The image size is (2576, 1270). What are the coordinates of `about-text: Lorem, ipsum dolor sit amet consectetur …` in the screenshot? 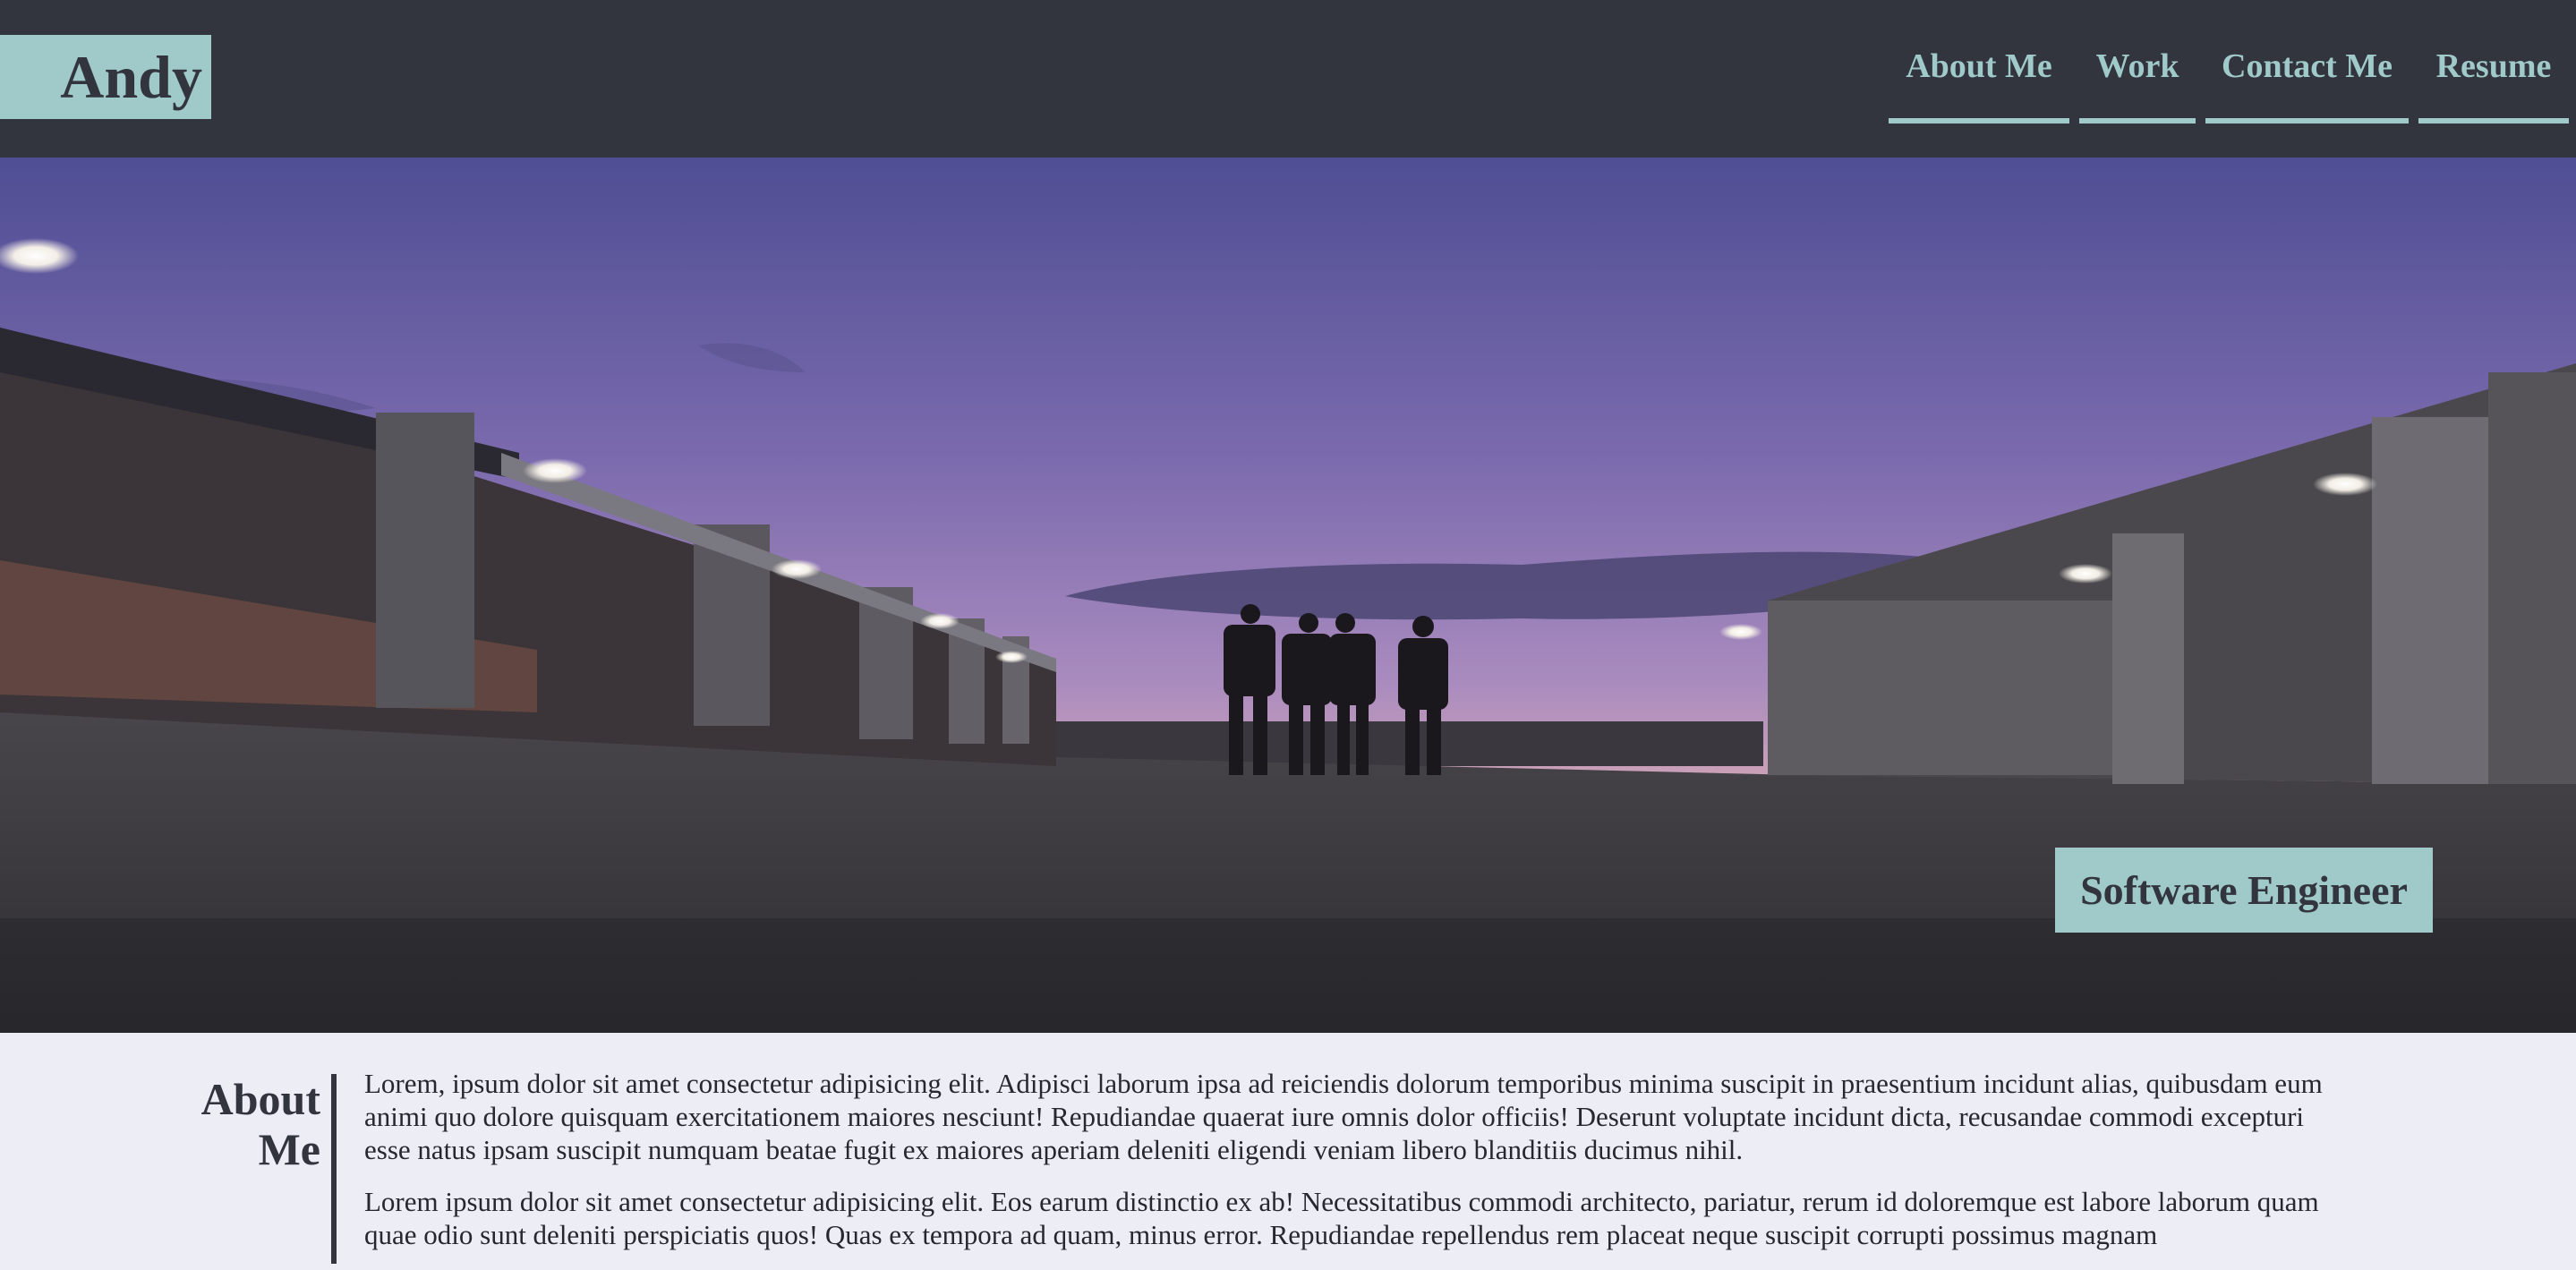 It's located at (1348, 1168).